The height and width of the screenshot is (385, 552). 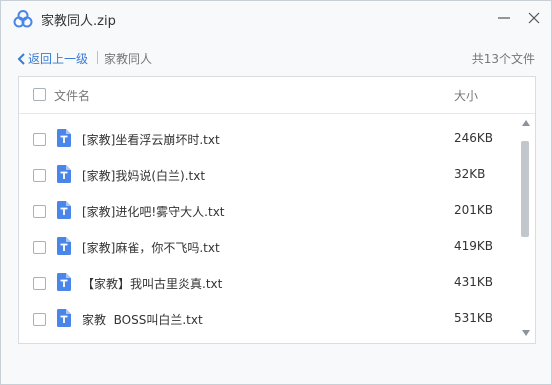 What do you see at coordinates (504, 18) in the screenshot?
I see `minimize-icon` at bounding box center [504, 18].